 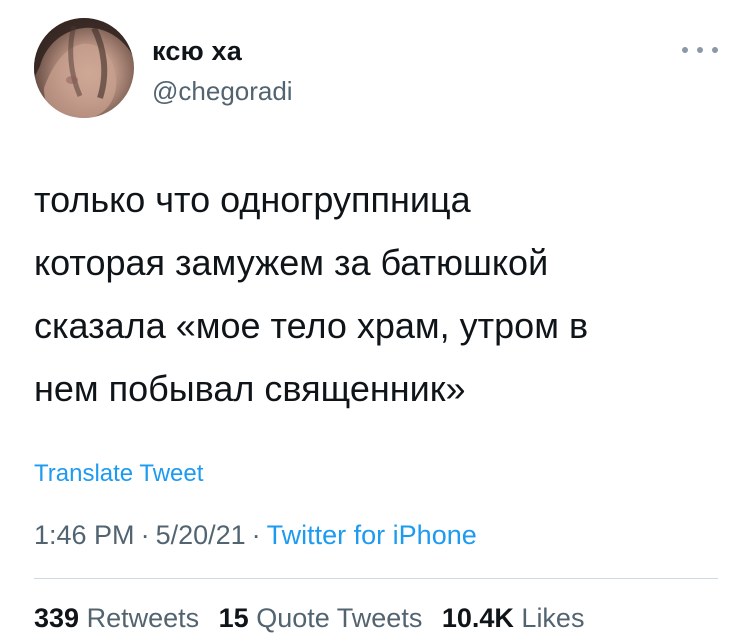 I want to click on author-handle: @chegoradi, so click(x=222, y=91).